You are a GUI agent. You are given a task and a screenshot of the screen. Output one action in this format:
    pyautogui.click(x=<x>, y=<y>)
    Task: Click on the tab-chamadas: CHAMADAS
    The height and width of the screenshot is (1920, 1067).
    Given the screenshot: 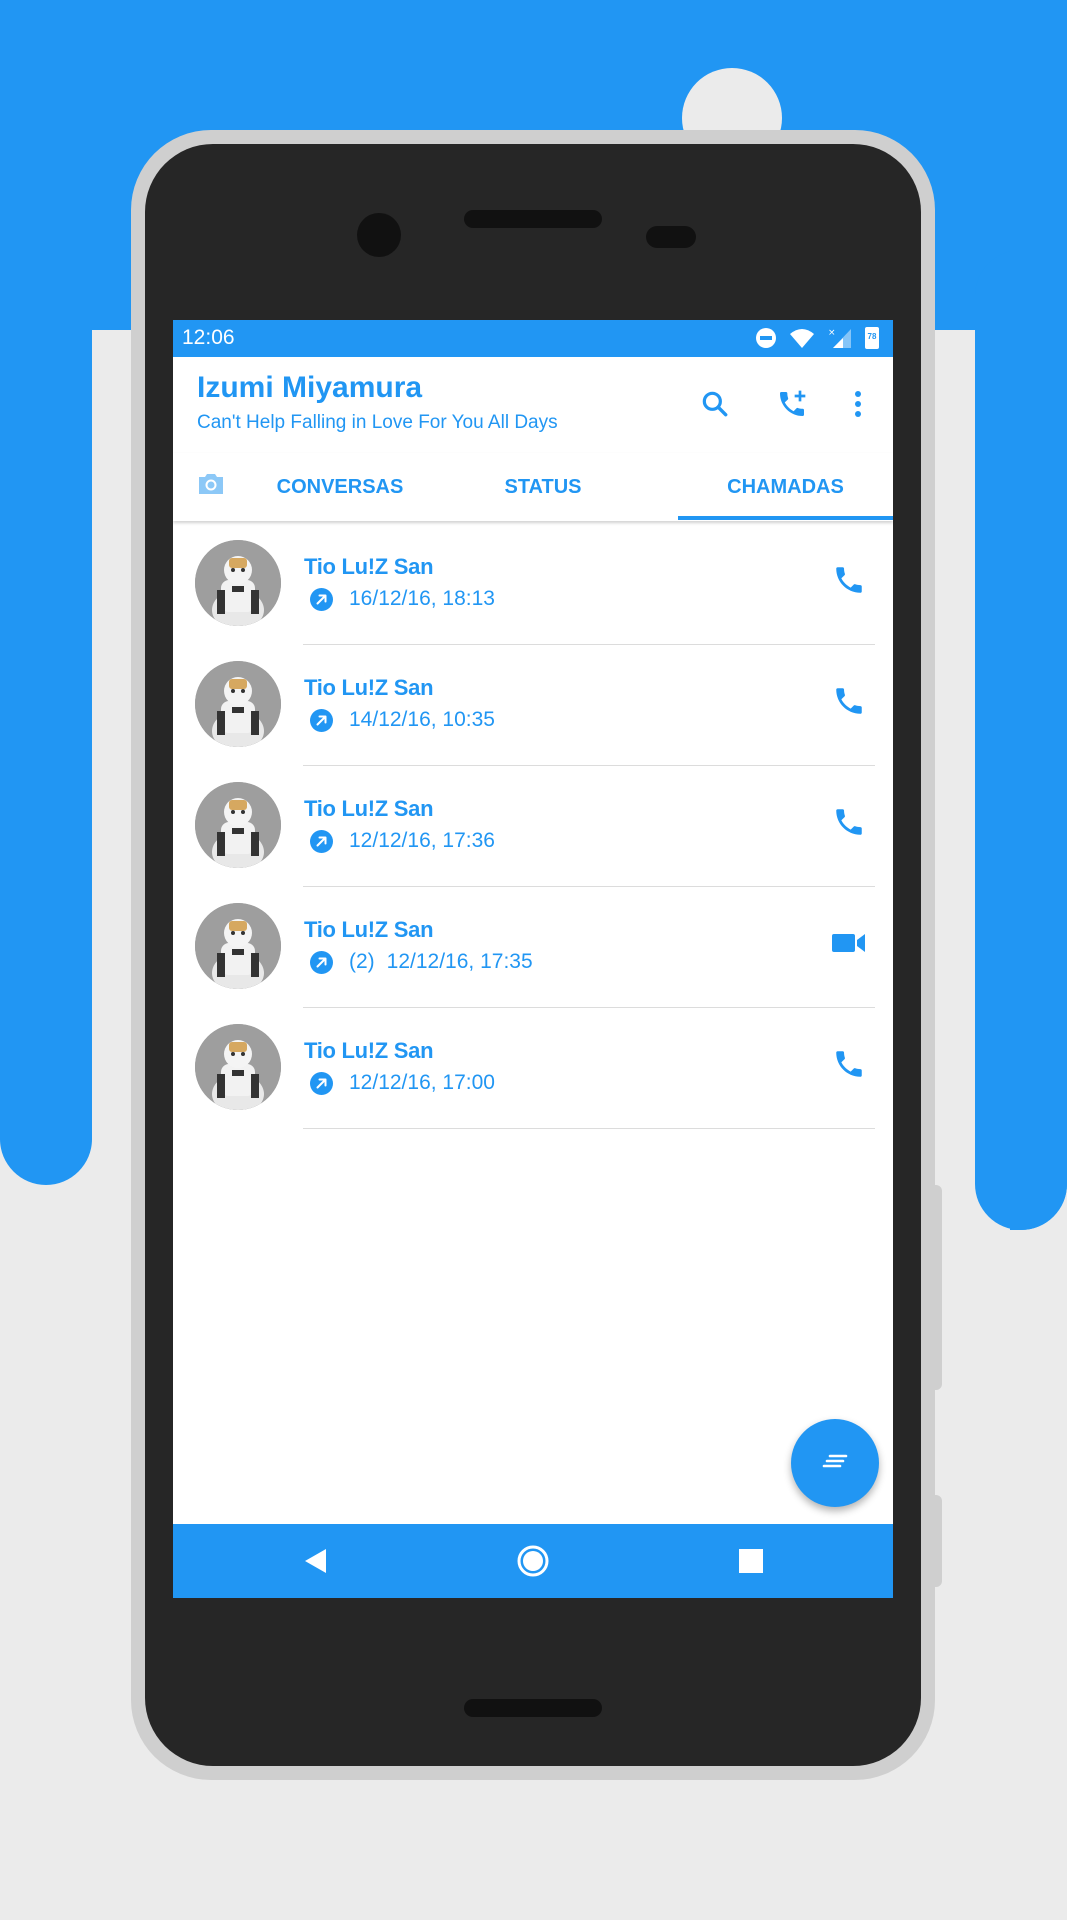 What is the action you would take?
    pyautogui.click(x=785, y=487)
    